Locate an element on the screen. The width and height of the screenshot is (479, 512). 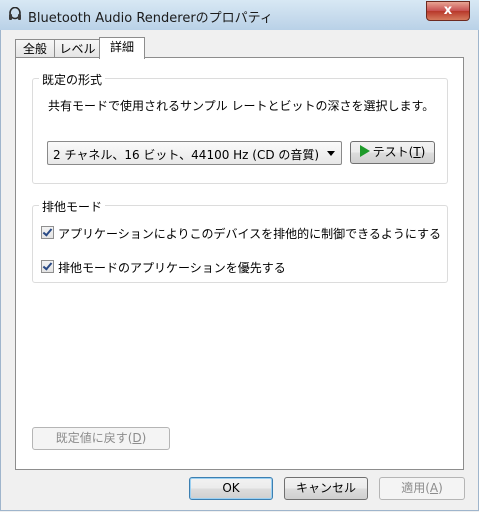
restore-defaults-label: 既定値に戻す( is located at coordinates (94, 438).